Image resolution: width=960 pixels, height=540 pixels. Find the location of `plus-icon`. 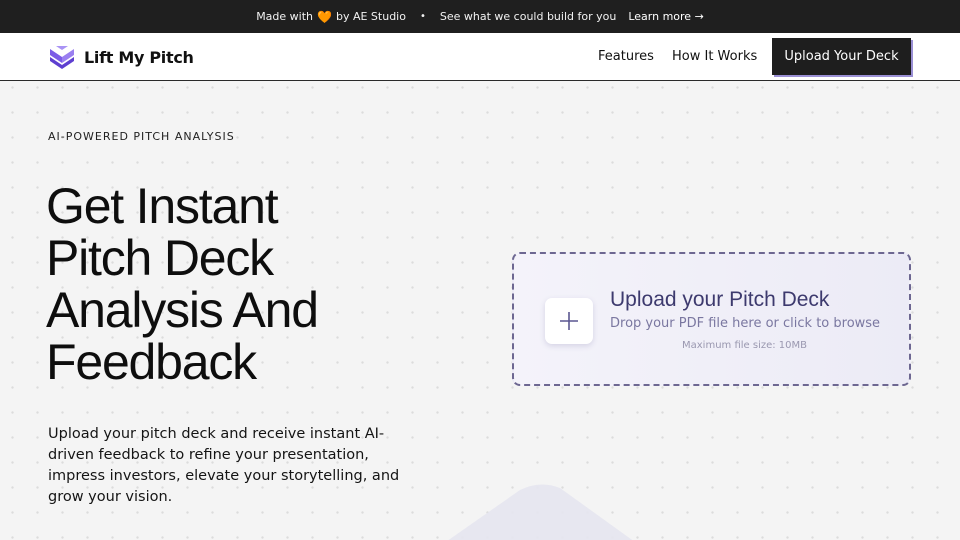

plus-icon is located at coordinates (569, 321).